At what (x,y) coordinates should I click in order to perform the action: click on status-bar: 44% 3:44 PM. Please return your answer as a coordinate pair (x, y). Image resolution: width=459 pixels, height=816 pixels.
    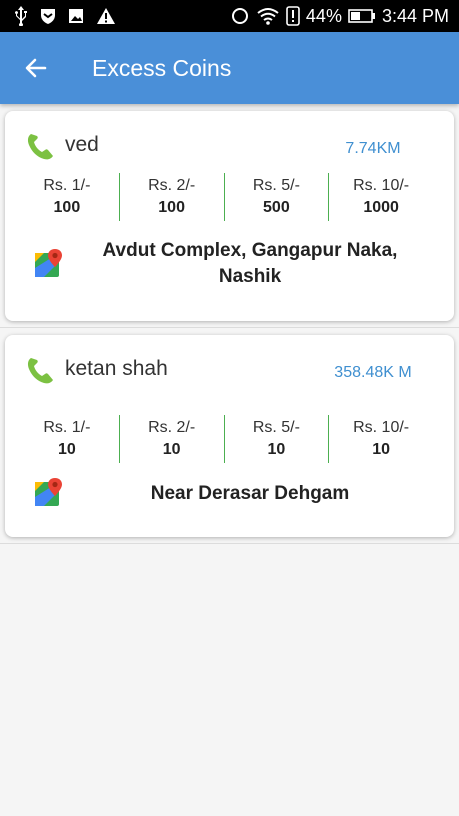
    Looking at the image, I should click on (229, 16).